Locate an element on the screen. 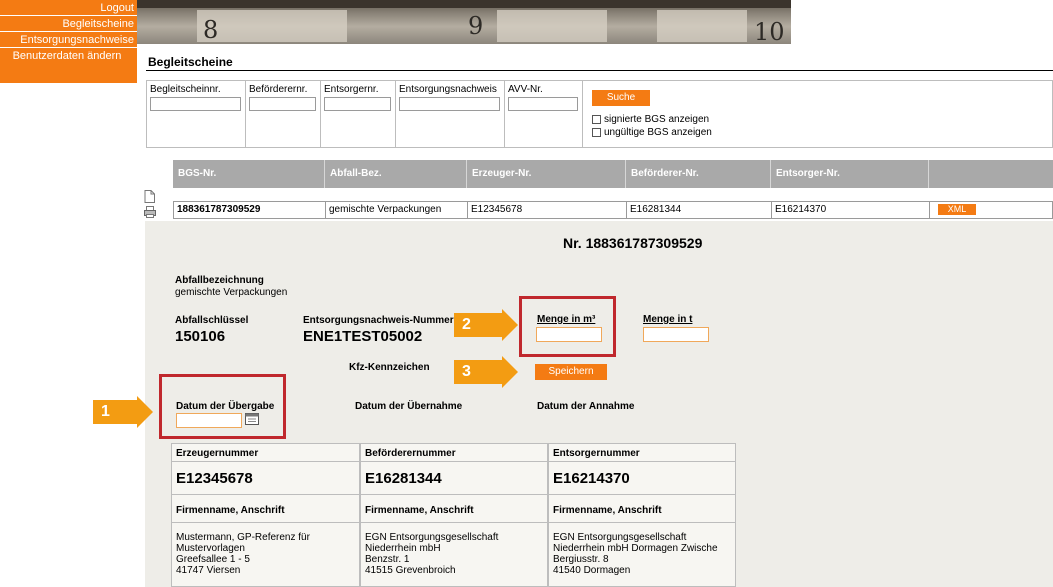  nachweis-label: Entsorgungsnachweis-Nummer is located at coordinates (378, 320).